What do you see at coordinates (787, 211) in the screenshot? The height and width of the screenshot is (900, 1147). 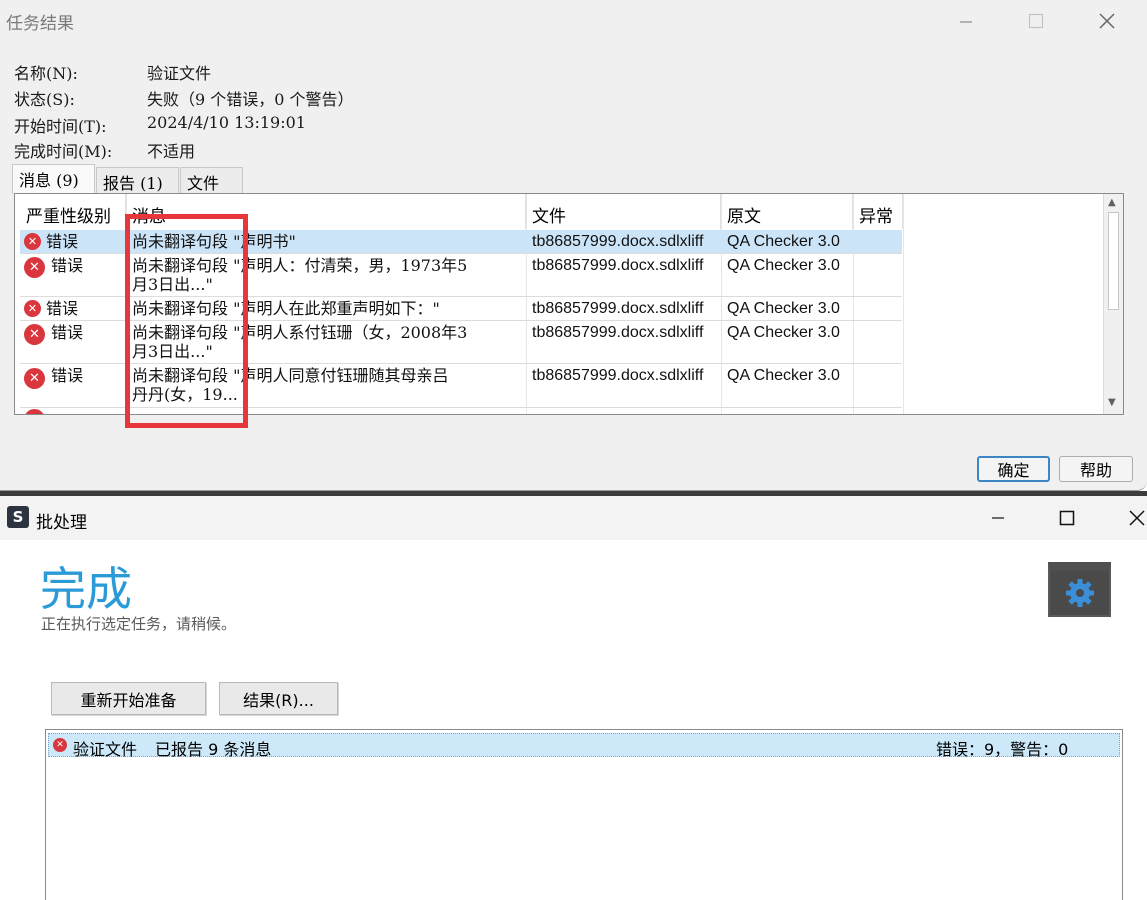 I see `column-header-origin: 原文` at bounding box center [787, 211].